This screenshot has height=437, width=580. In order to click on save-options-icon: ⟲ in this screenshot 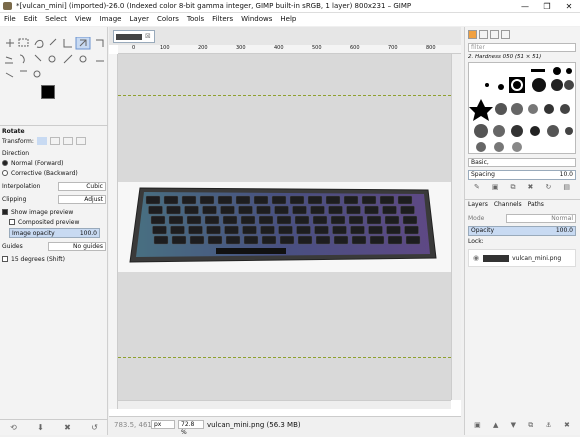, I will do `click(13, 427)`.